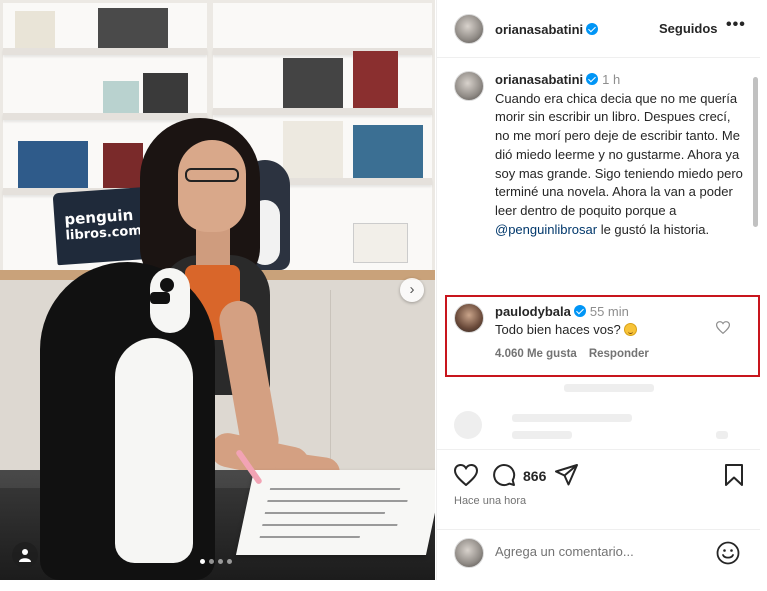 The image size is (767, 591). Describe the element at coordinates (547, 29) in the screenshot. I see `author-username: orianasabatini` at that location.